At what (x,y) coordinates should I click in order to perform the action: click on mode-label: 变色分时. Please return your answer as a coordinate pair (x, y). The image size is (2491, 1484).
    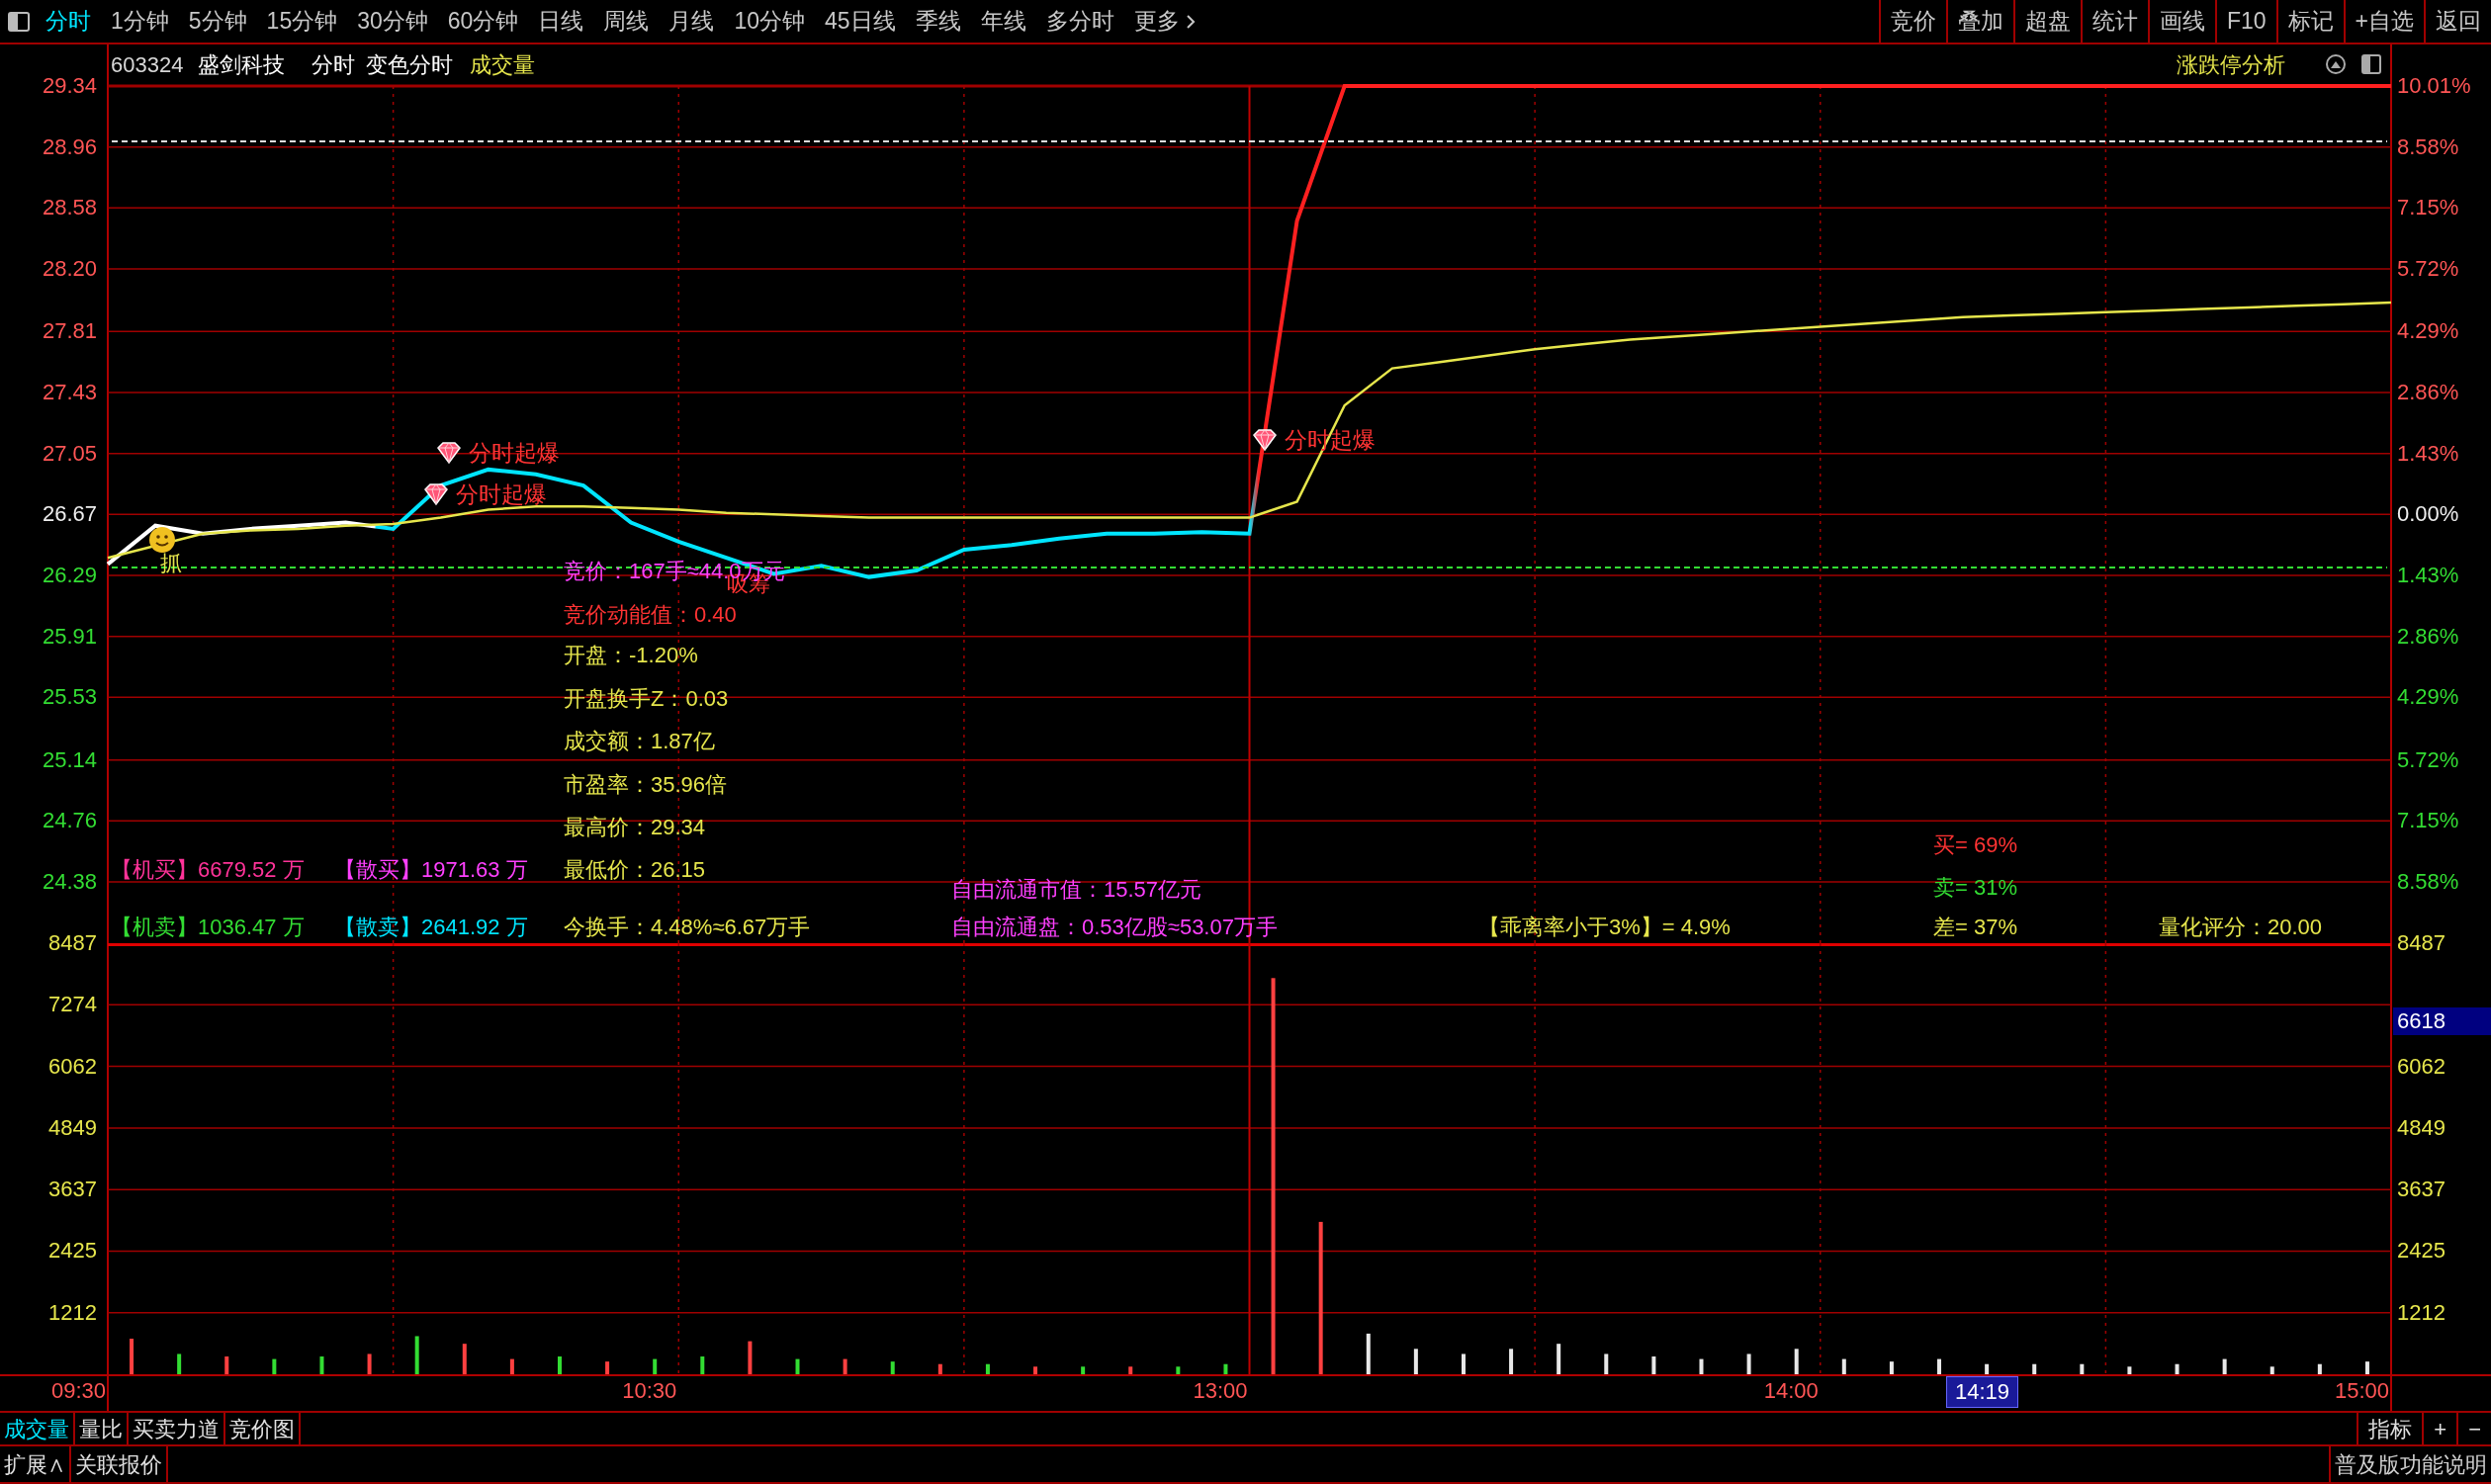
    Looking at the image, I should click on (409, 65).